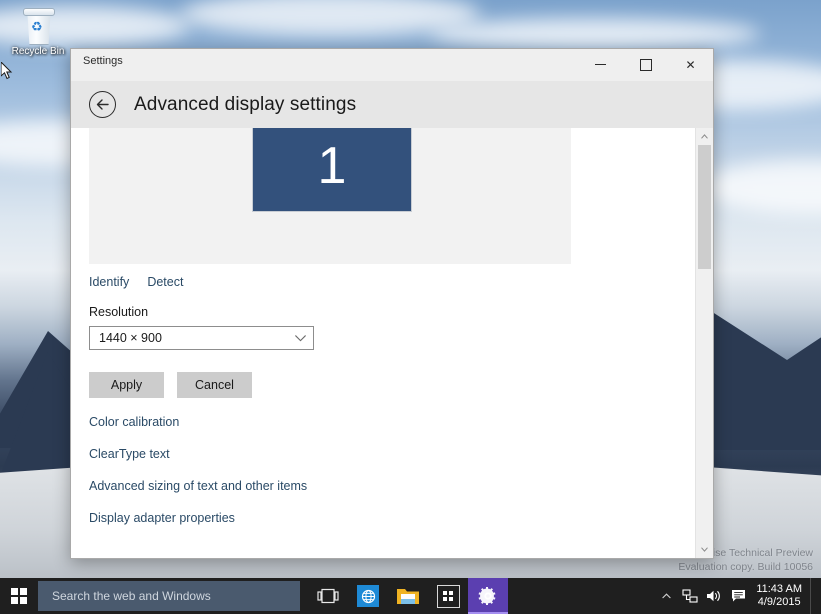 Image resolution: width=821 pixels, height=614 pixels. I want to click on taskbar-icons, so click(408, 596).